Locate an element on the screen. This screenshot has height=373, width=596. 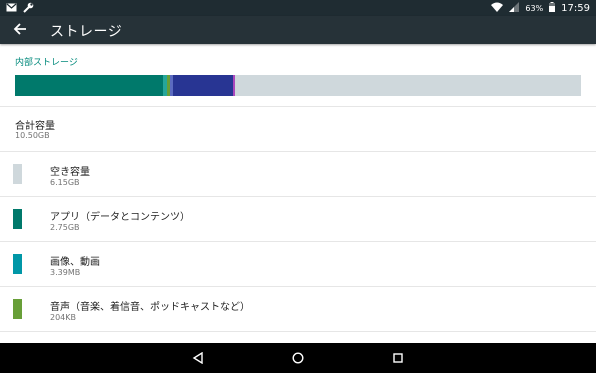
arrow-back-icon is located at coordinates (20, 30).